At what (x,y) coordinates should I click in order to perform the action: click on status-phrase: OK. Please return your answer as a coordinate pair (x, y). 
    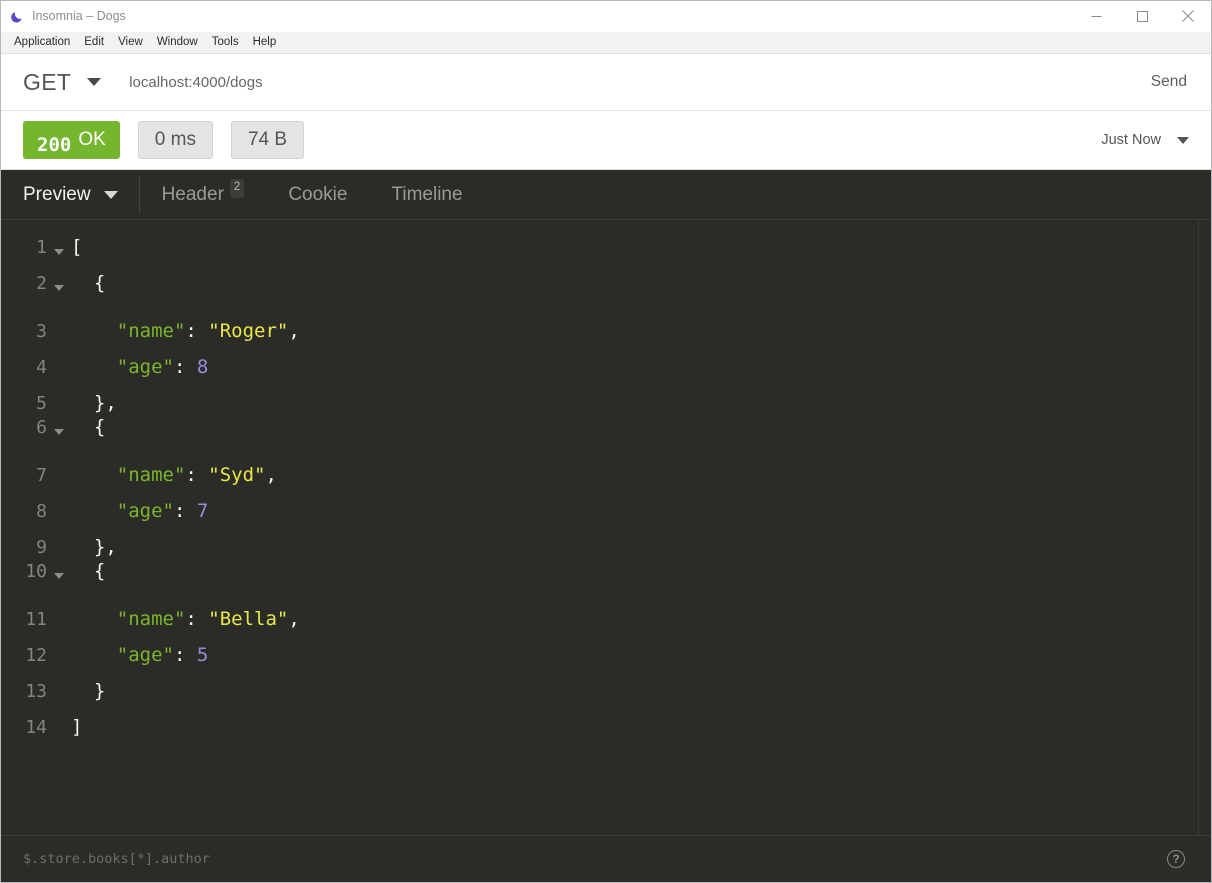
    Looking at the image, I should click on (92, 139).